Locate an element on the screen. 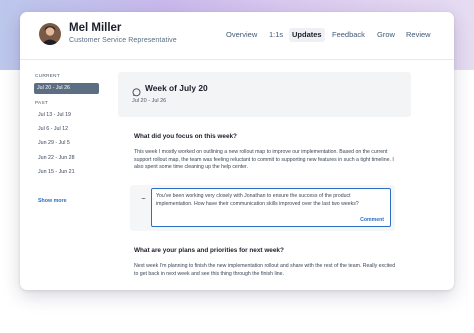 Image resolution: width=474 pixels, height=333 pixels. tab-one-on-ones: 1:1s is located at coordinates (276, 35).